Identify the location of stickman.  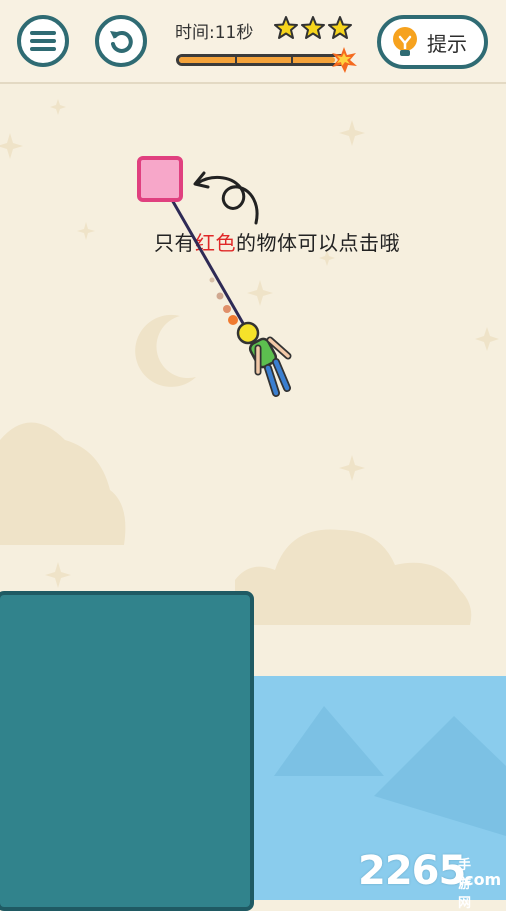
(264, 359).